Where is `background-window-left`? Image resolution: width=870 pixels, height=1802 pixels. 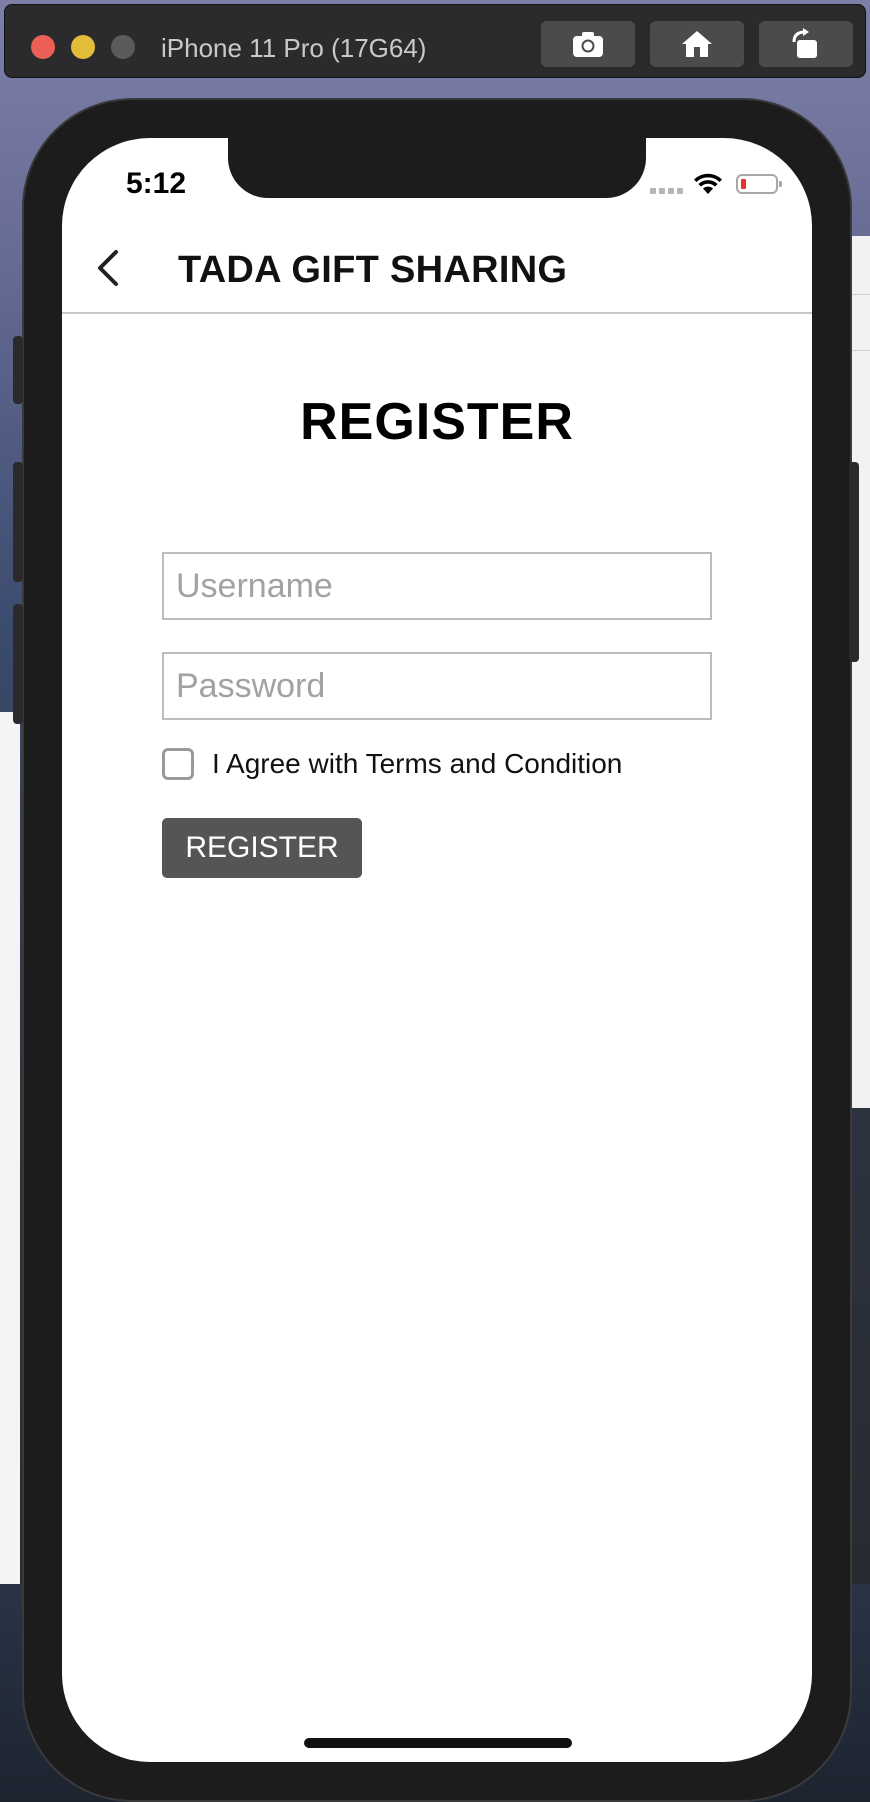 background-window-left is located at coordinates (10, 1148).